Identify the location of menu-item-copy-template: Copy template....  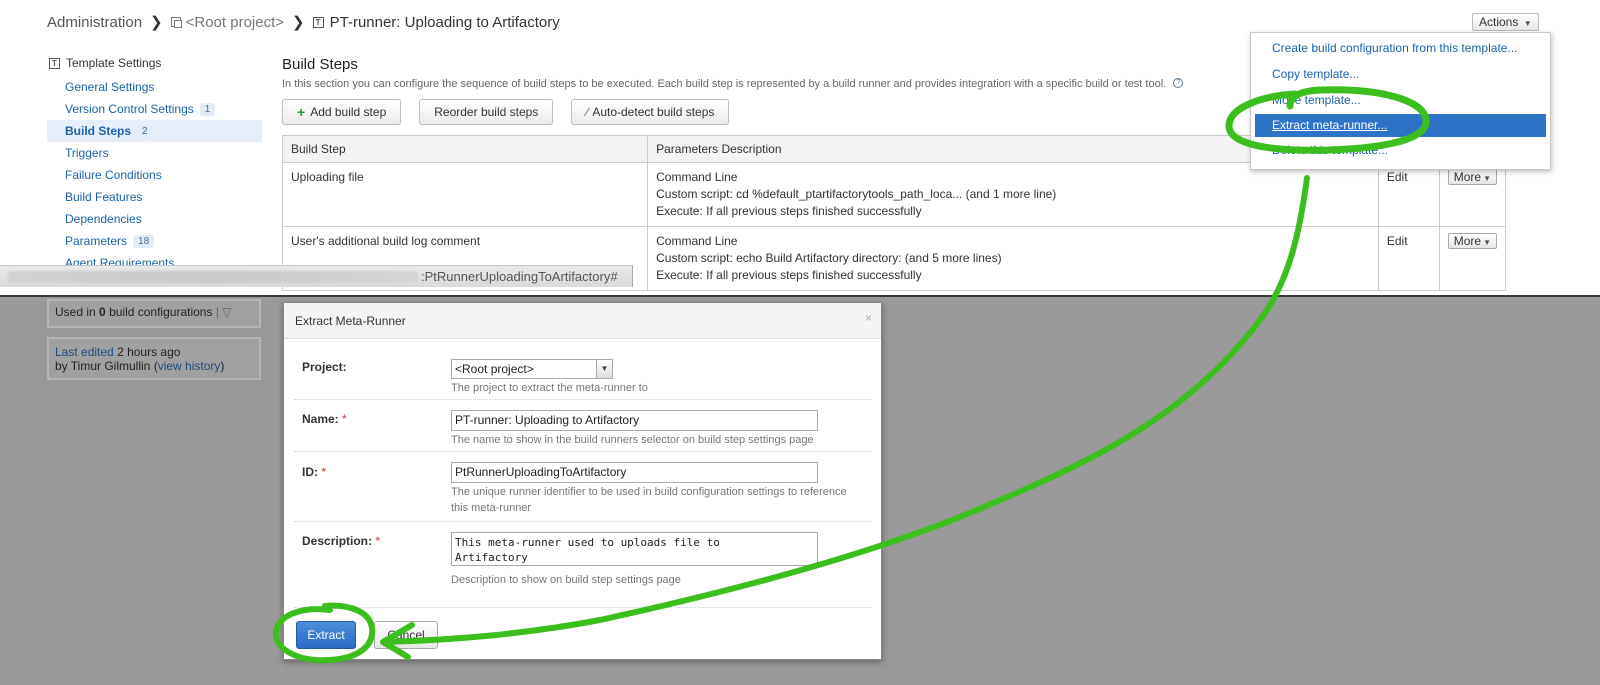
(1400, 74).